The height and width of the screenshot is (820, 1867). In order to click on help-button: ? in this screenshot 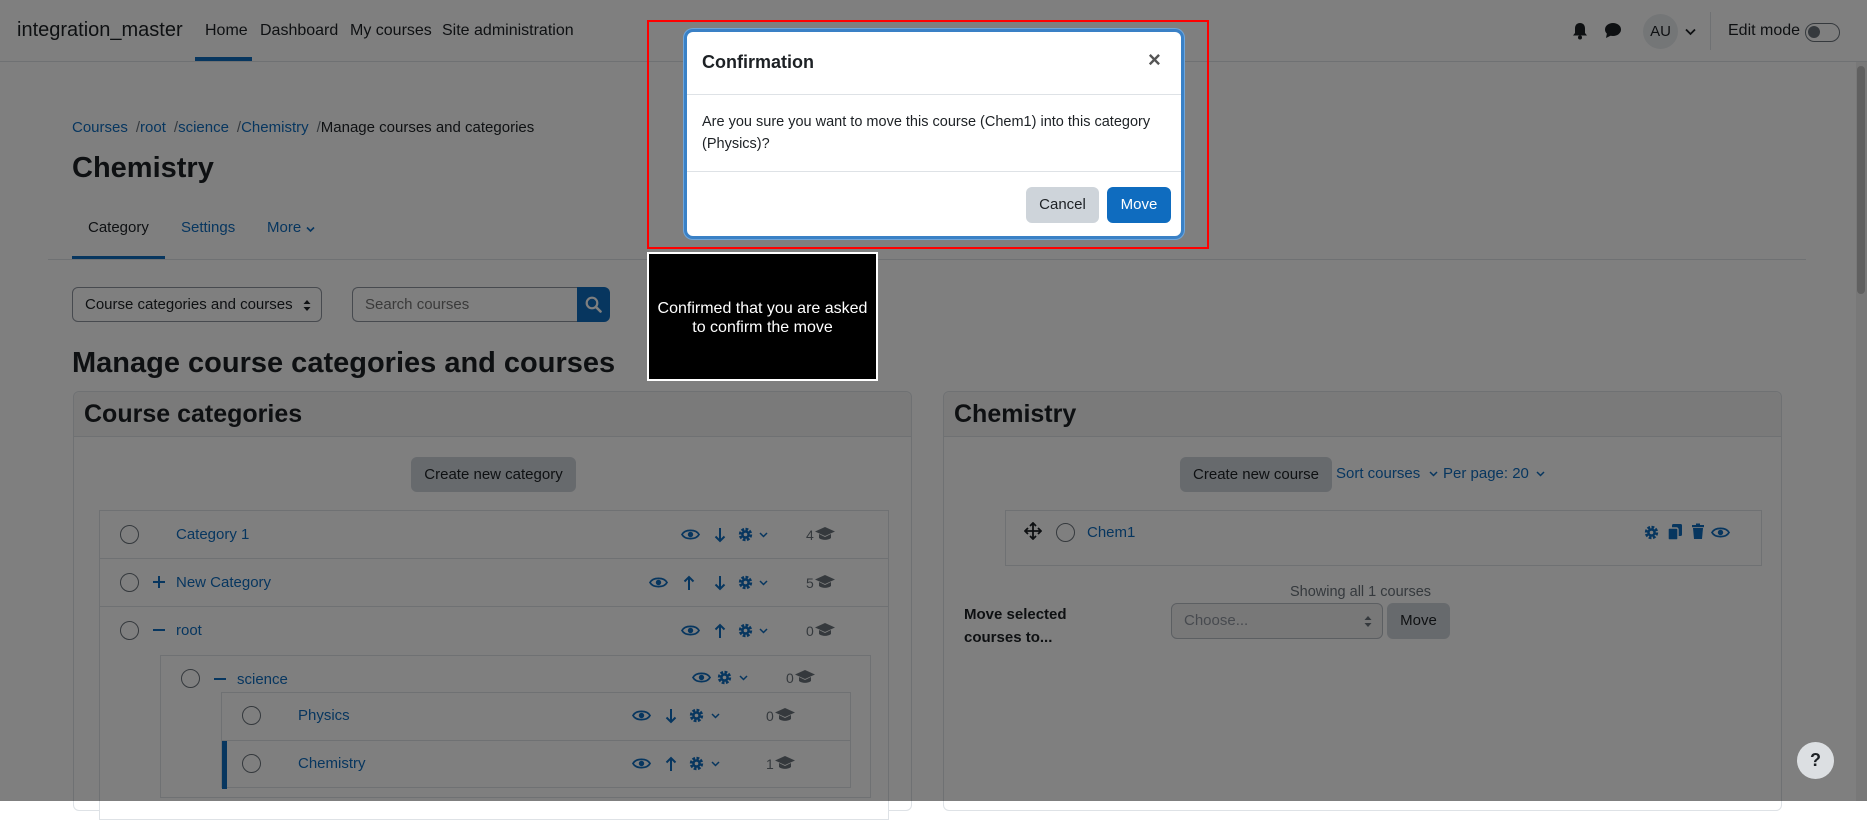, I will do `click(1815, 760)`.